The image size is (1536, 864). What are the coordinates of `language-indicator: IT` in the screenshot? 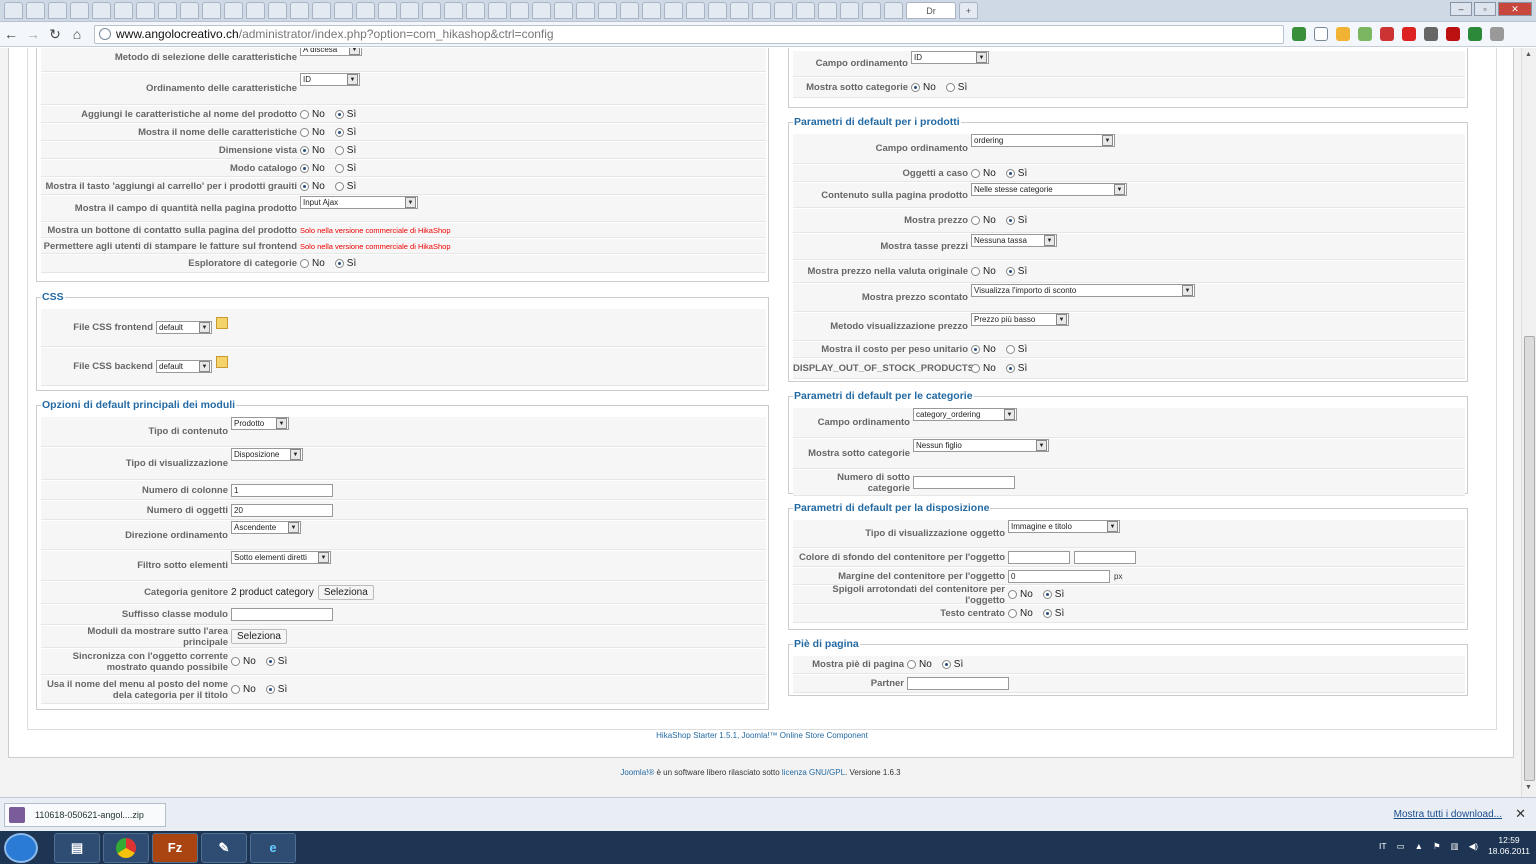 It's located at (1383, 846).